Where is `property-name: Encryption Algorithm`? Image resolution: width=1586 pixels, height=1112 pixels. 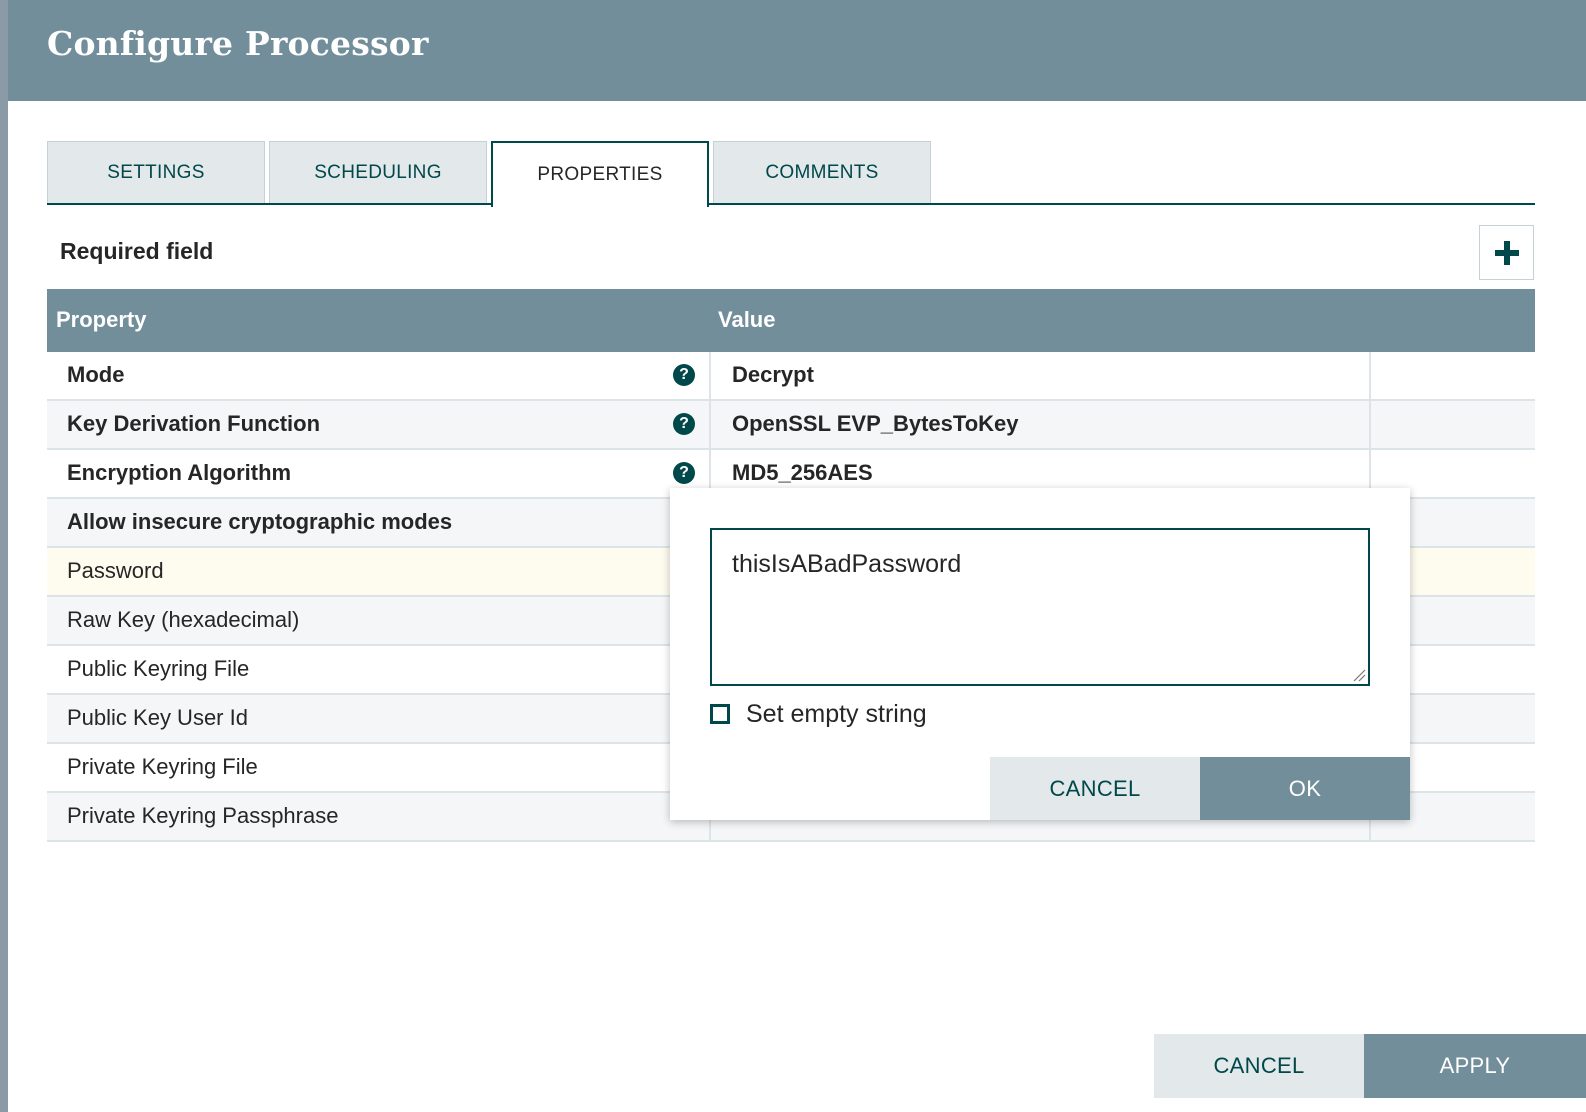 property-name: Encryption Algorithm is located at coordinates (179, 472).